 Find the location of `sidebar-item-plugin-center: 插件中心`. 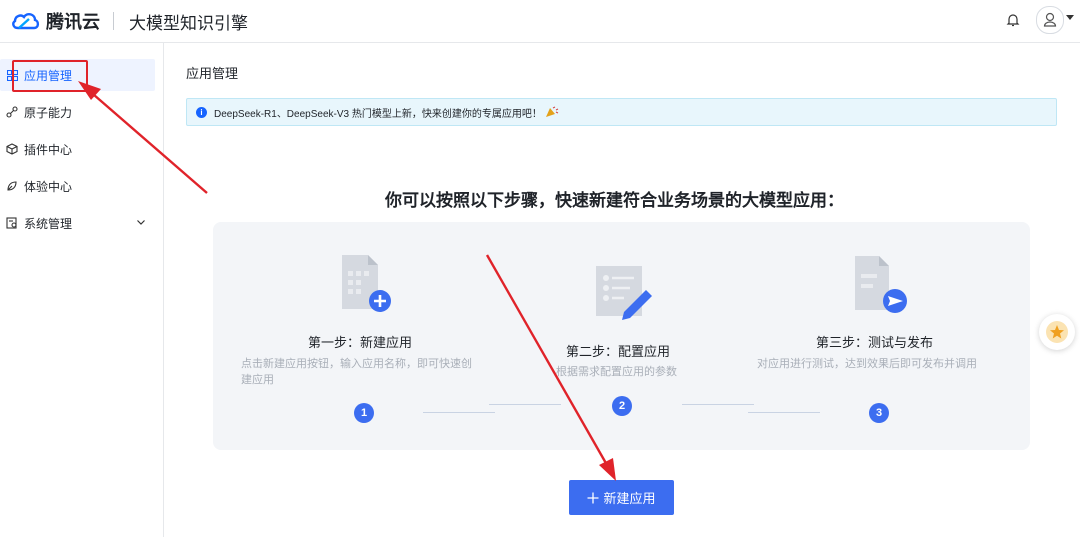

sidebar-item-plugin-center: 插件中心 is located at coordinates (77, 149).